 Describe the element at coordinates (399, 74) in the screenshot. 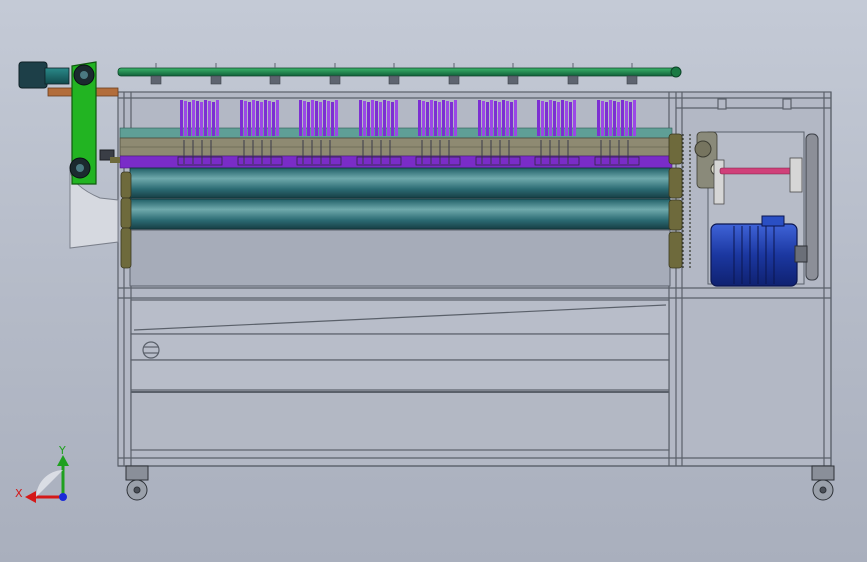

I see `top-spray-rail` at that location.